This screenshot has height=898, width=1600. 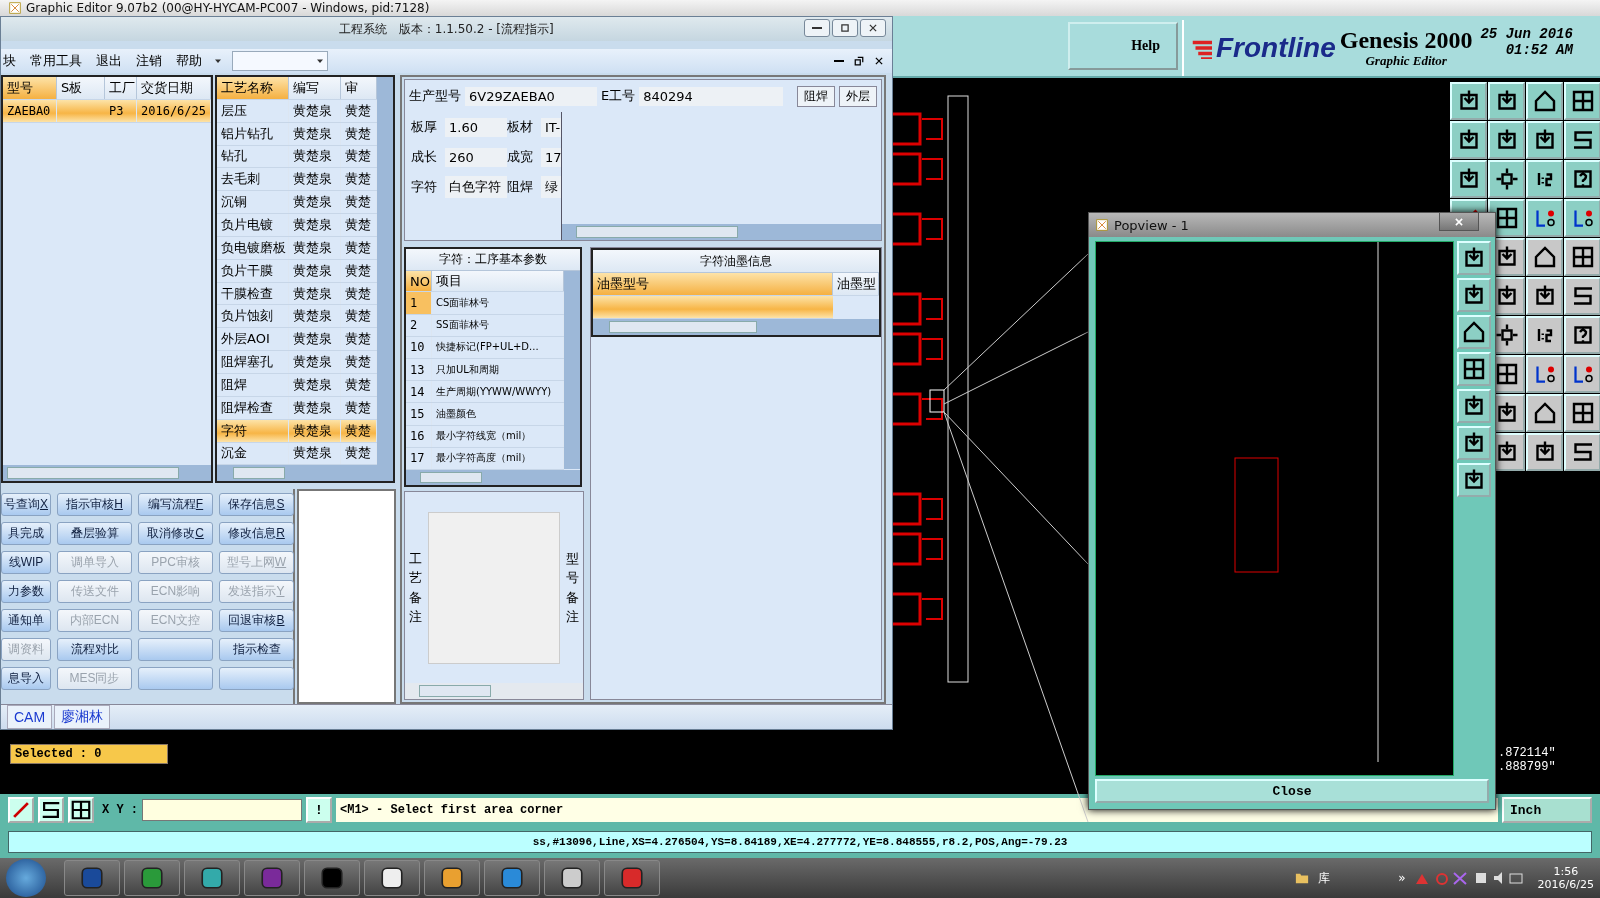 What do you see at coordinates (816, 96) in the screenshot?
I see `layer-tab: 阻焊` at bounding box center [816, 96].